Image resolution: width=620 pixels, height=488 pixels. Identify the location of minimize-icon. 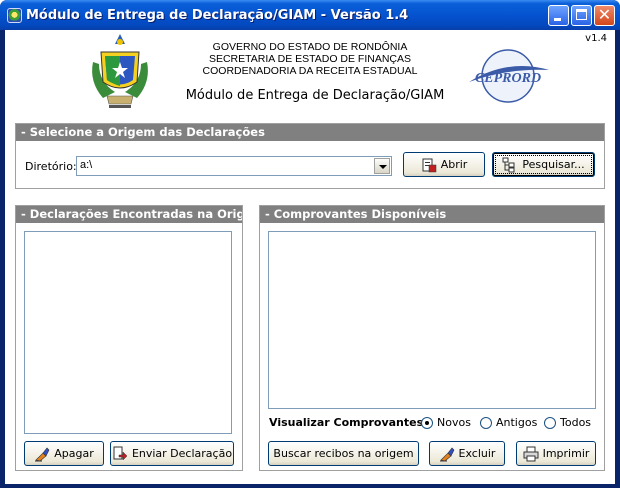
(557, 19).